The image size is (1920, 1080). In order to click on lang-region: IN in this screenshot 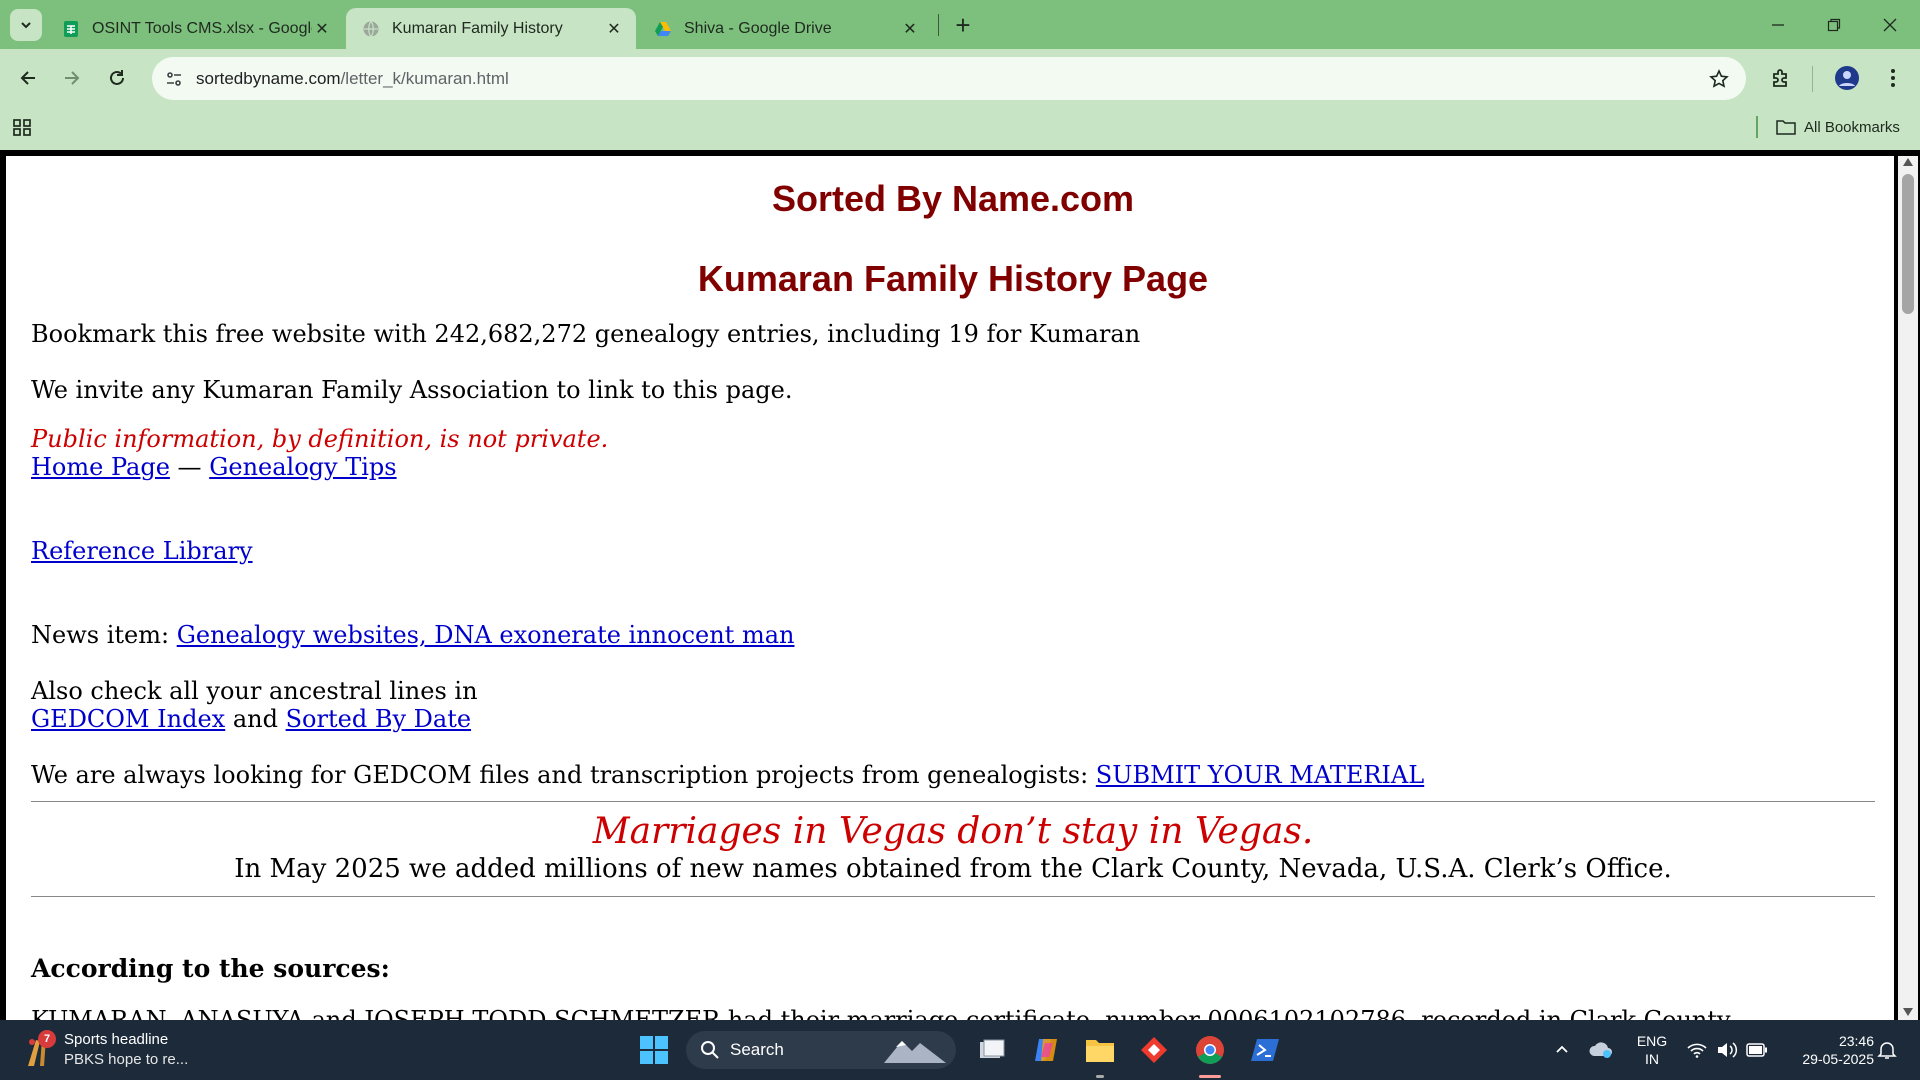, I will do `click(1652, 1059)`.